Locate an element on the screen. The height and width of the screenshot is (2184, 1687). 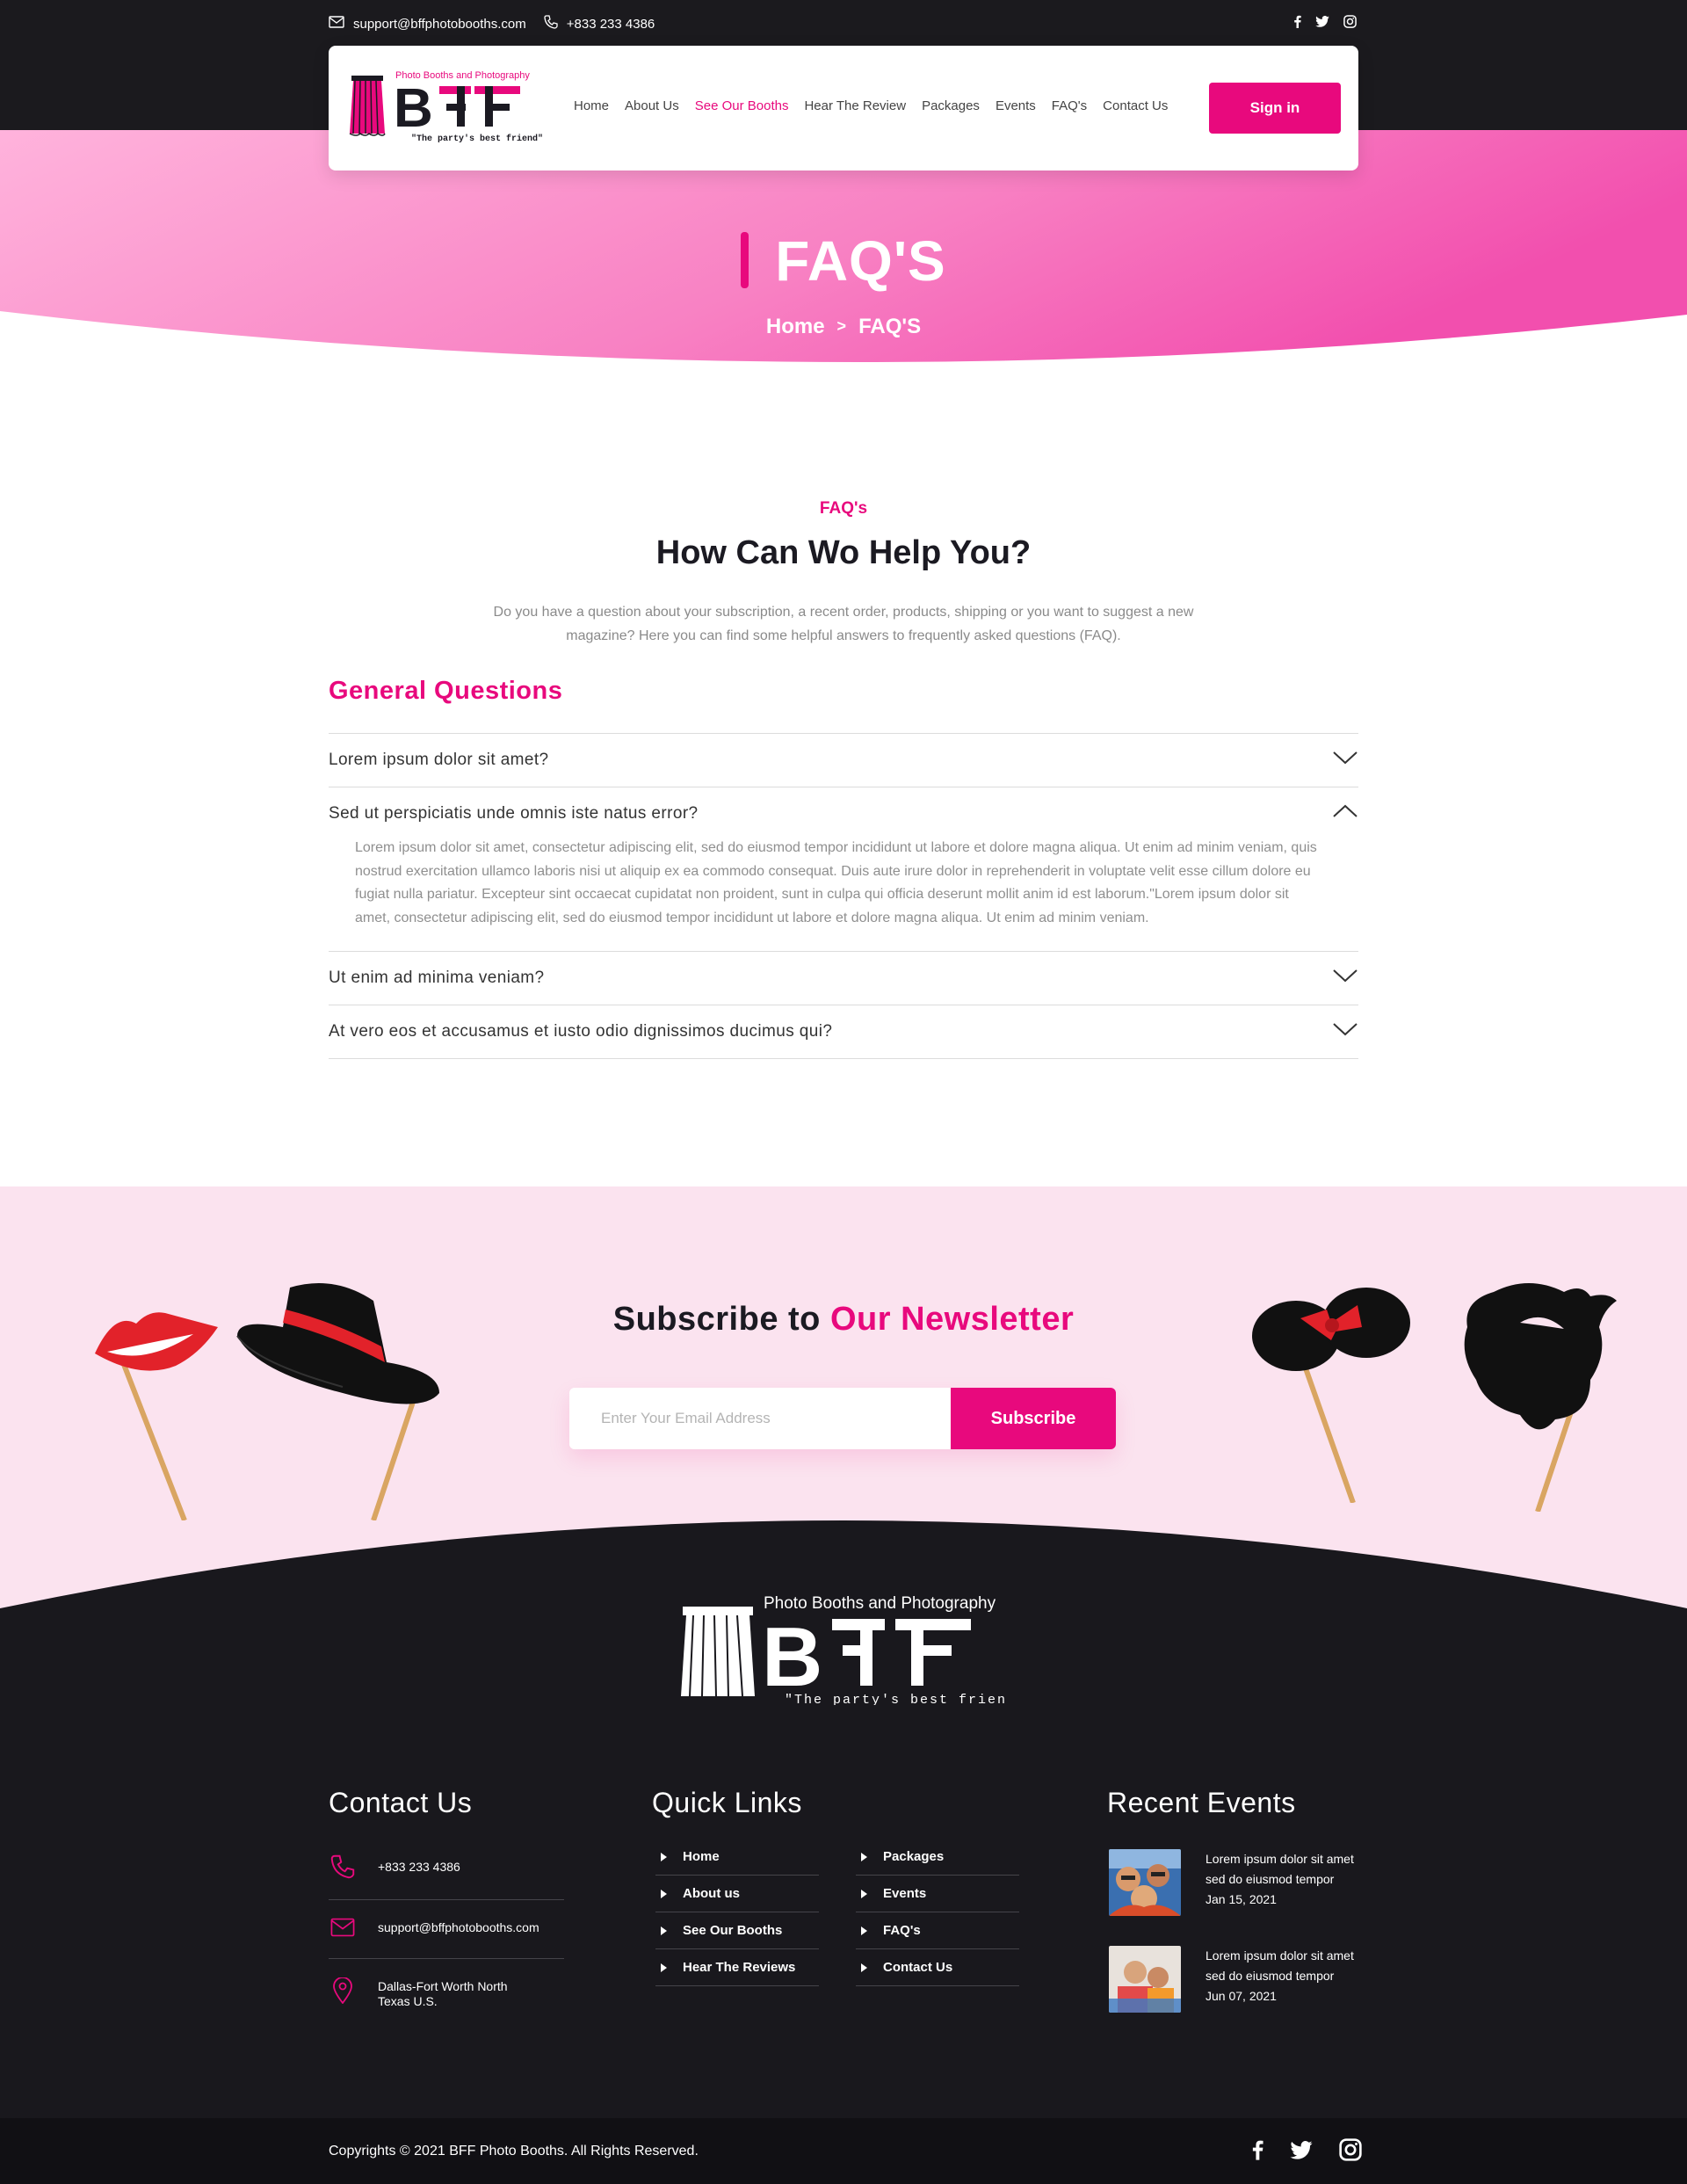
footer-address: Dallas-Fort Worth North Texas U.S. is located at coordinates (446, 1993).